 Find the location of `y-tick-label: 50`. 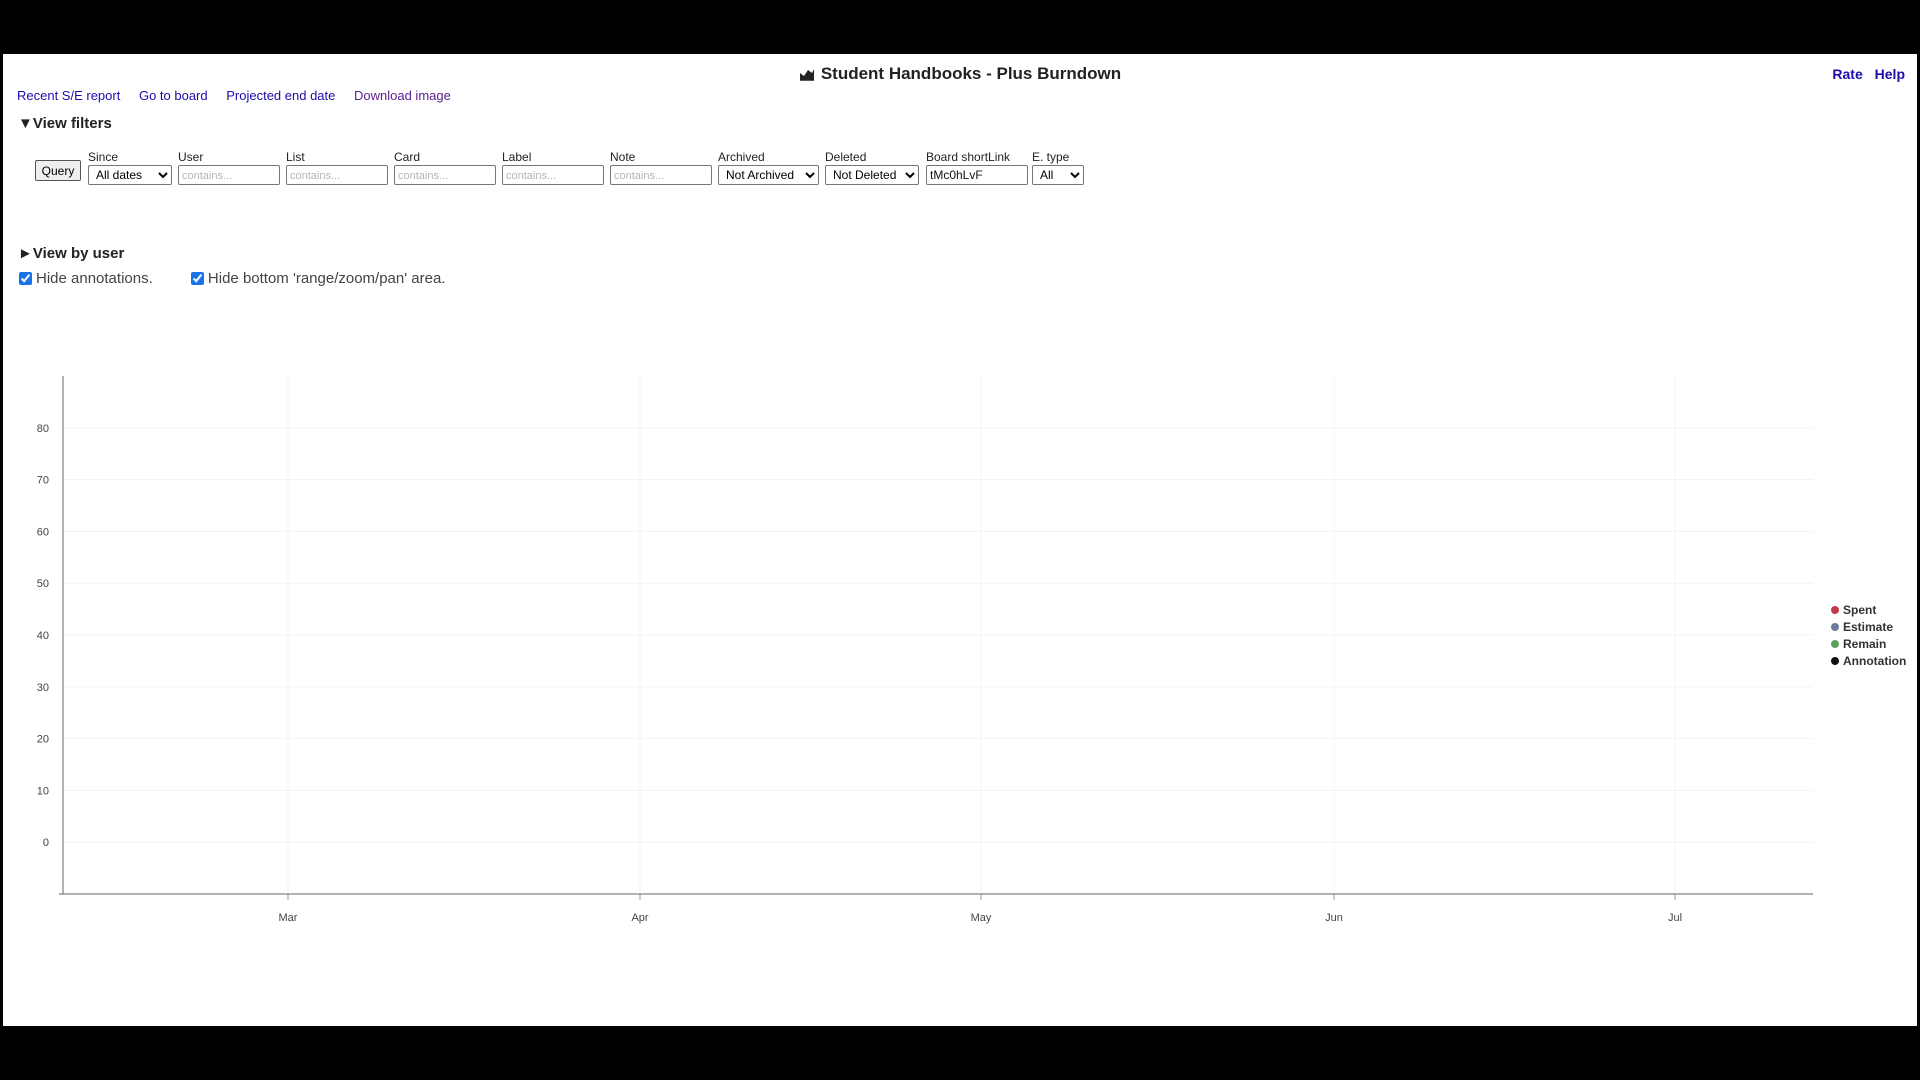

y-tick-label: 50 is located at coordinates (43, 584).